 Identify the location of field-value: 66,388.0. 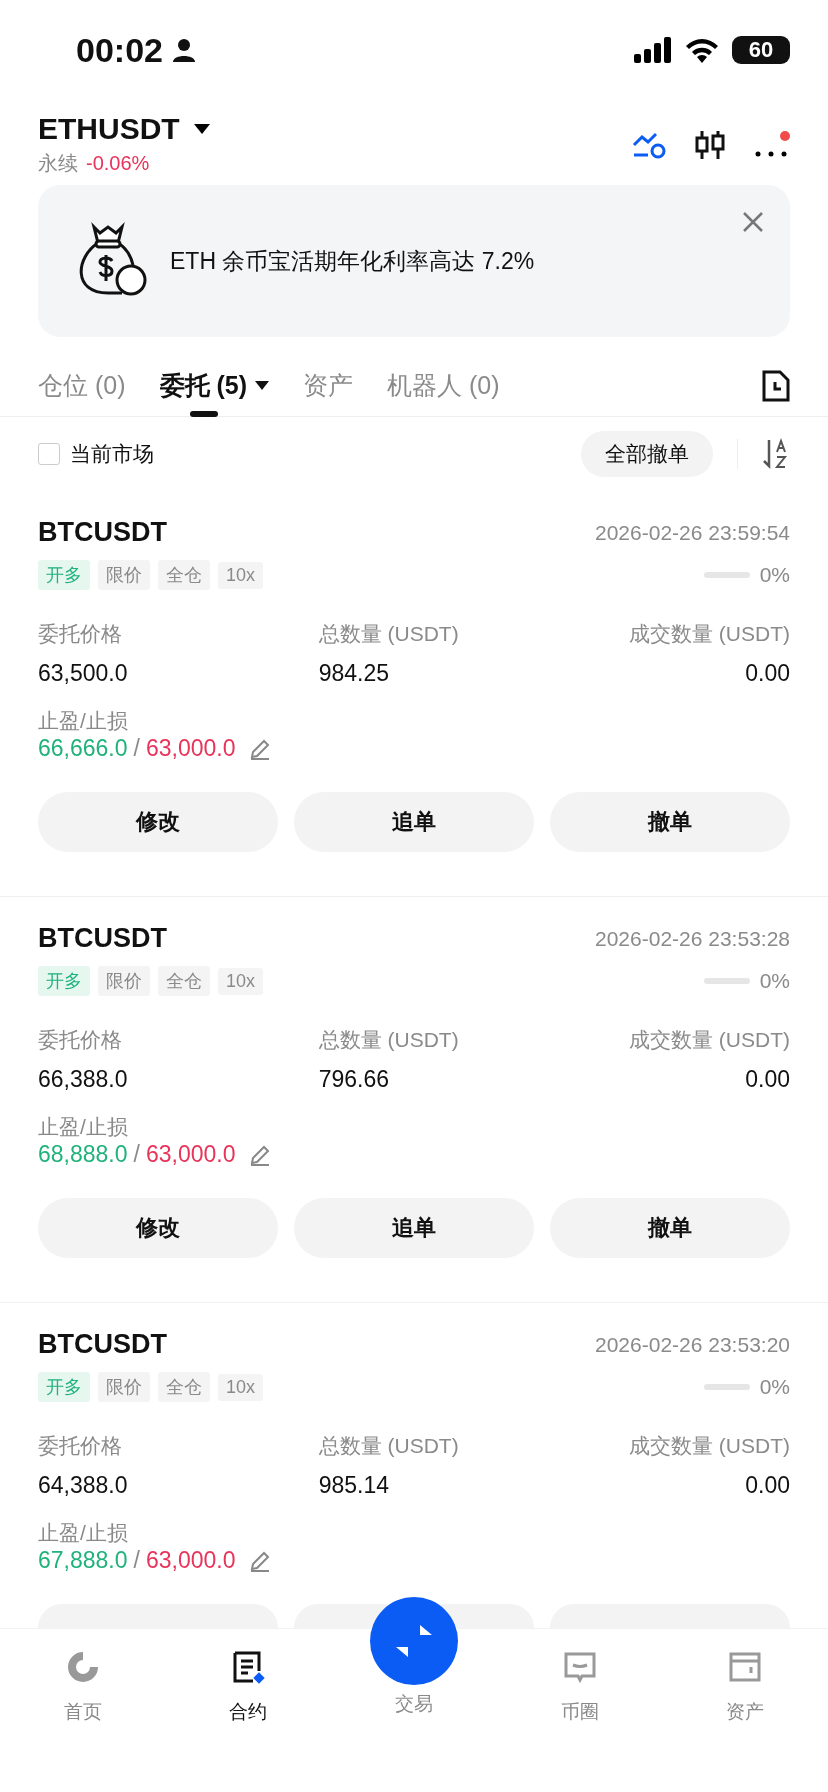
(83, 1079).